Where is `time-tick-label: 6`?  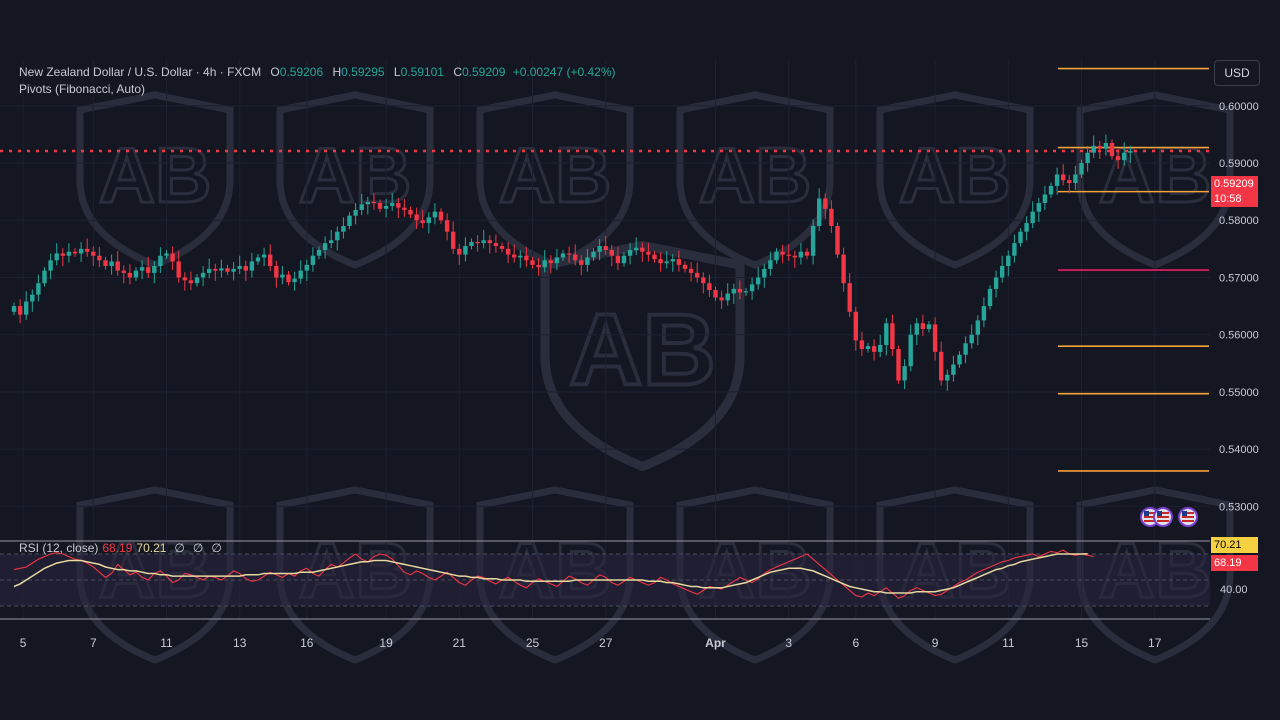
time-tick-label: 6 is located at coordinates (855, 643).